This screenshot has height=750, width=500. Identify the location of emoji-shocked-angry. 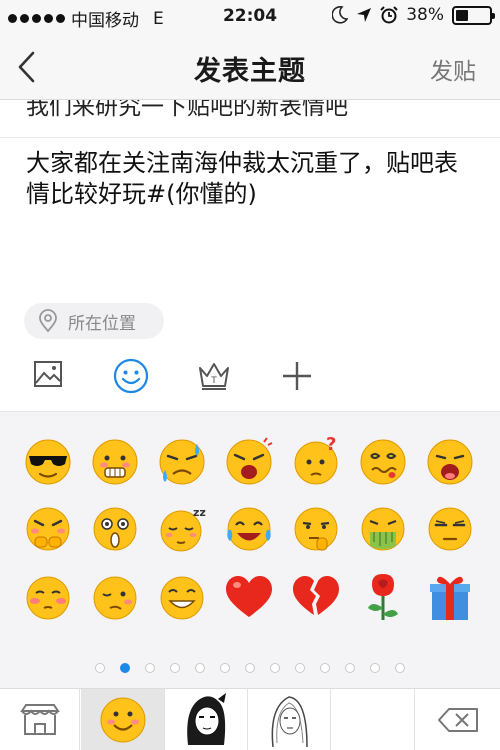
(249, 461).